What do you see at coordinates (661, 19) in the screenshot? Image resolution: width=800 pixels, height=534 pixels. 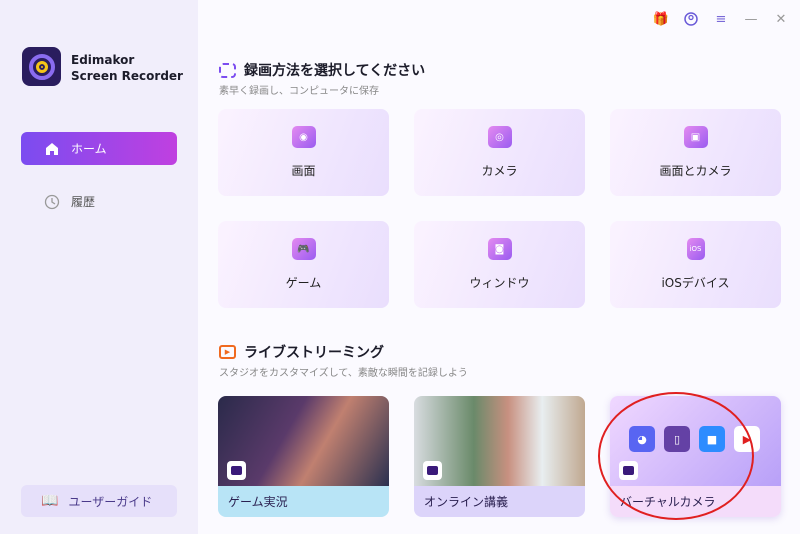 I see `gift-icon: 🎁` at bounding box center [661, 19].